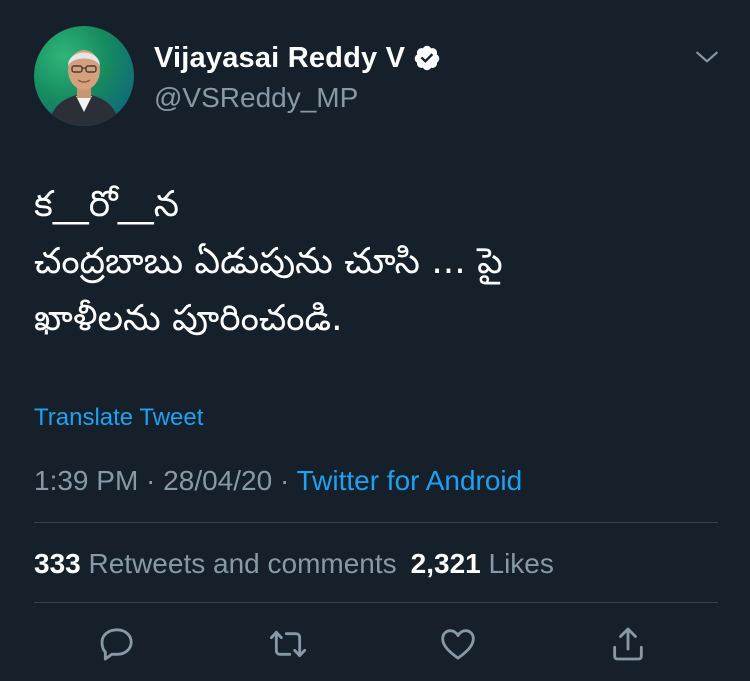 The height and width of the screenshot is (681, 750). What do you see at coordinates (707, 57) in the screenshot?
I see `chevron-down-icon` at bounding box center [707, 57].